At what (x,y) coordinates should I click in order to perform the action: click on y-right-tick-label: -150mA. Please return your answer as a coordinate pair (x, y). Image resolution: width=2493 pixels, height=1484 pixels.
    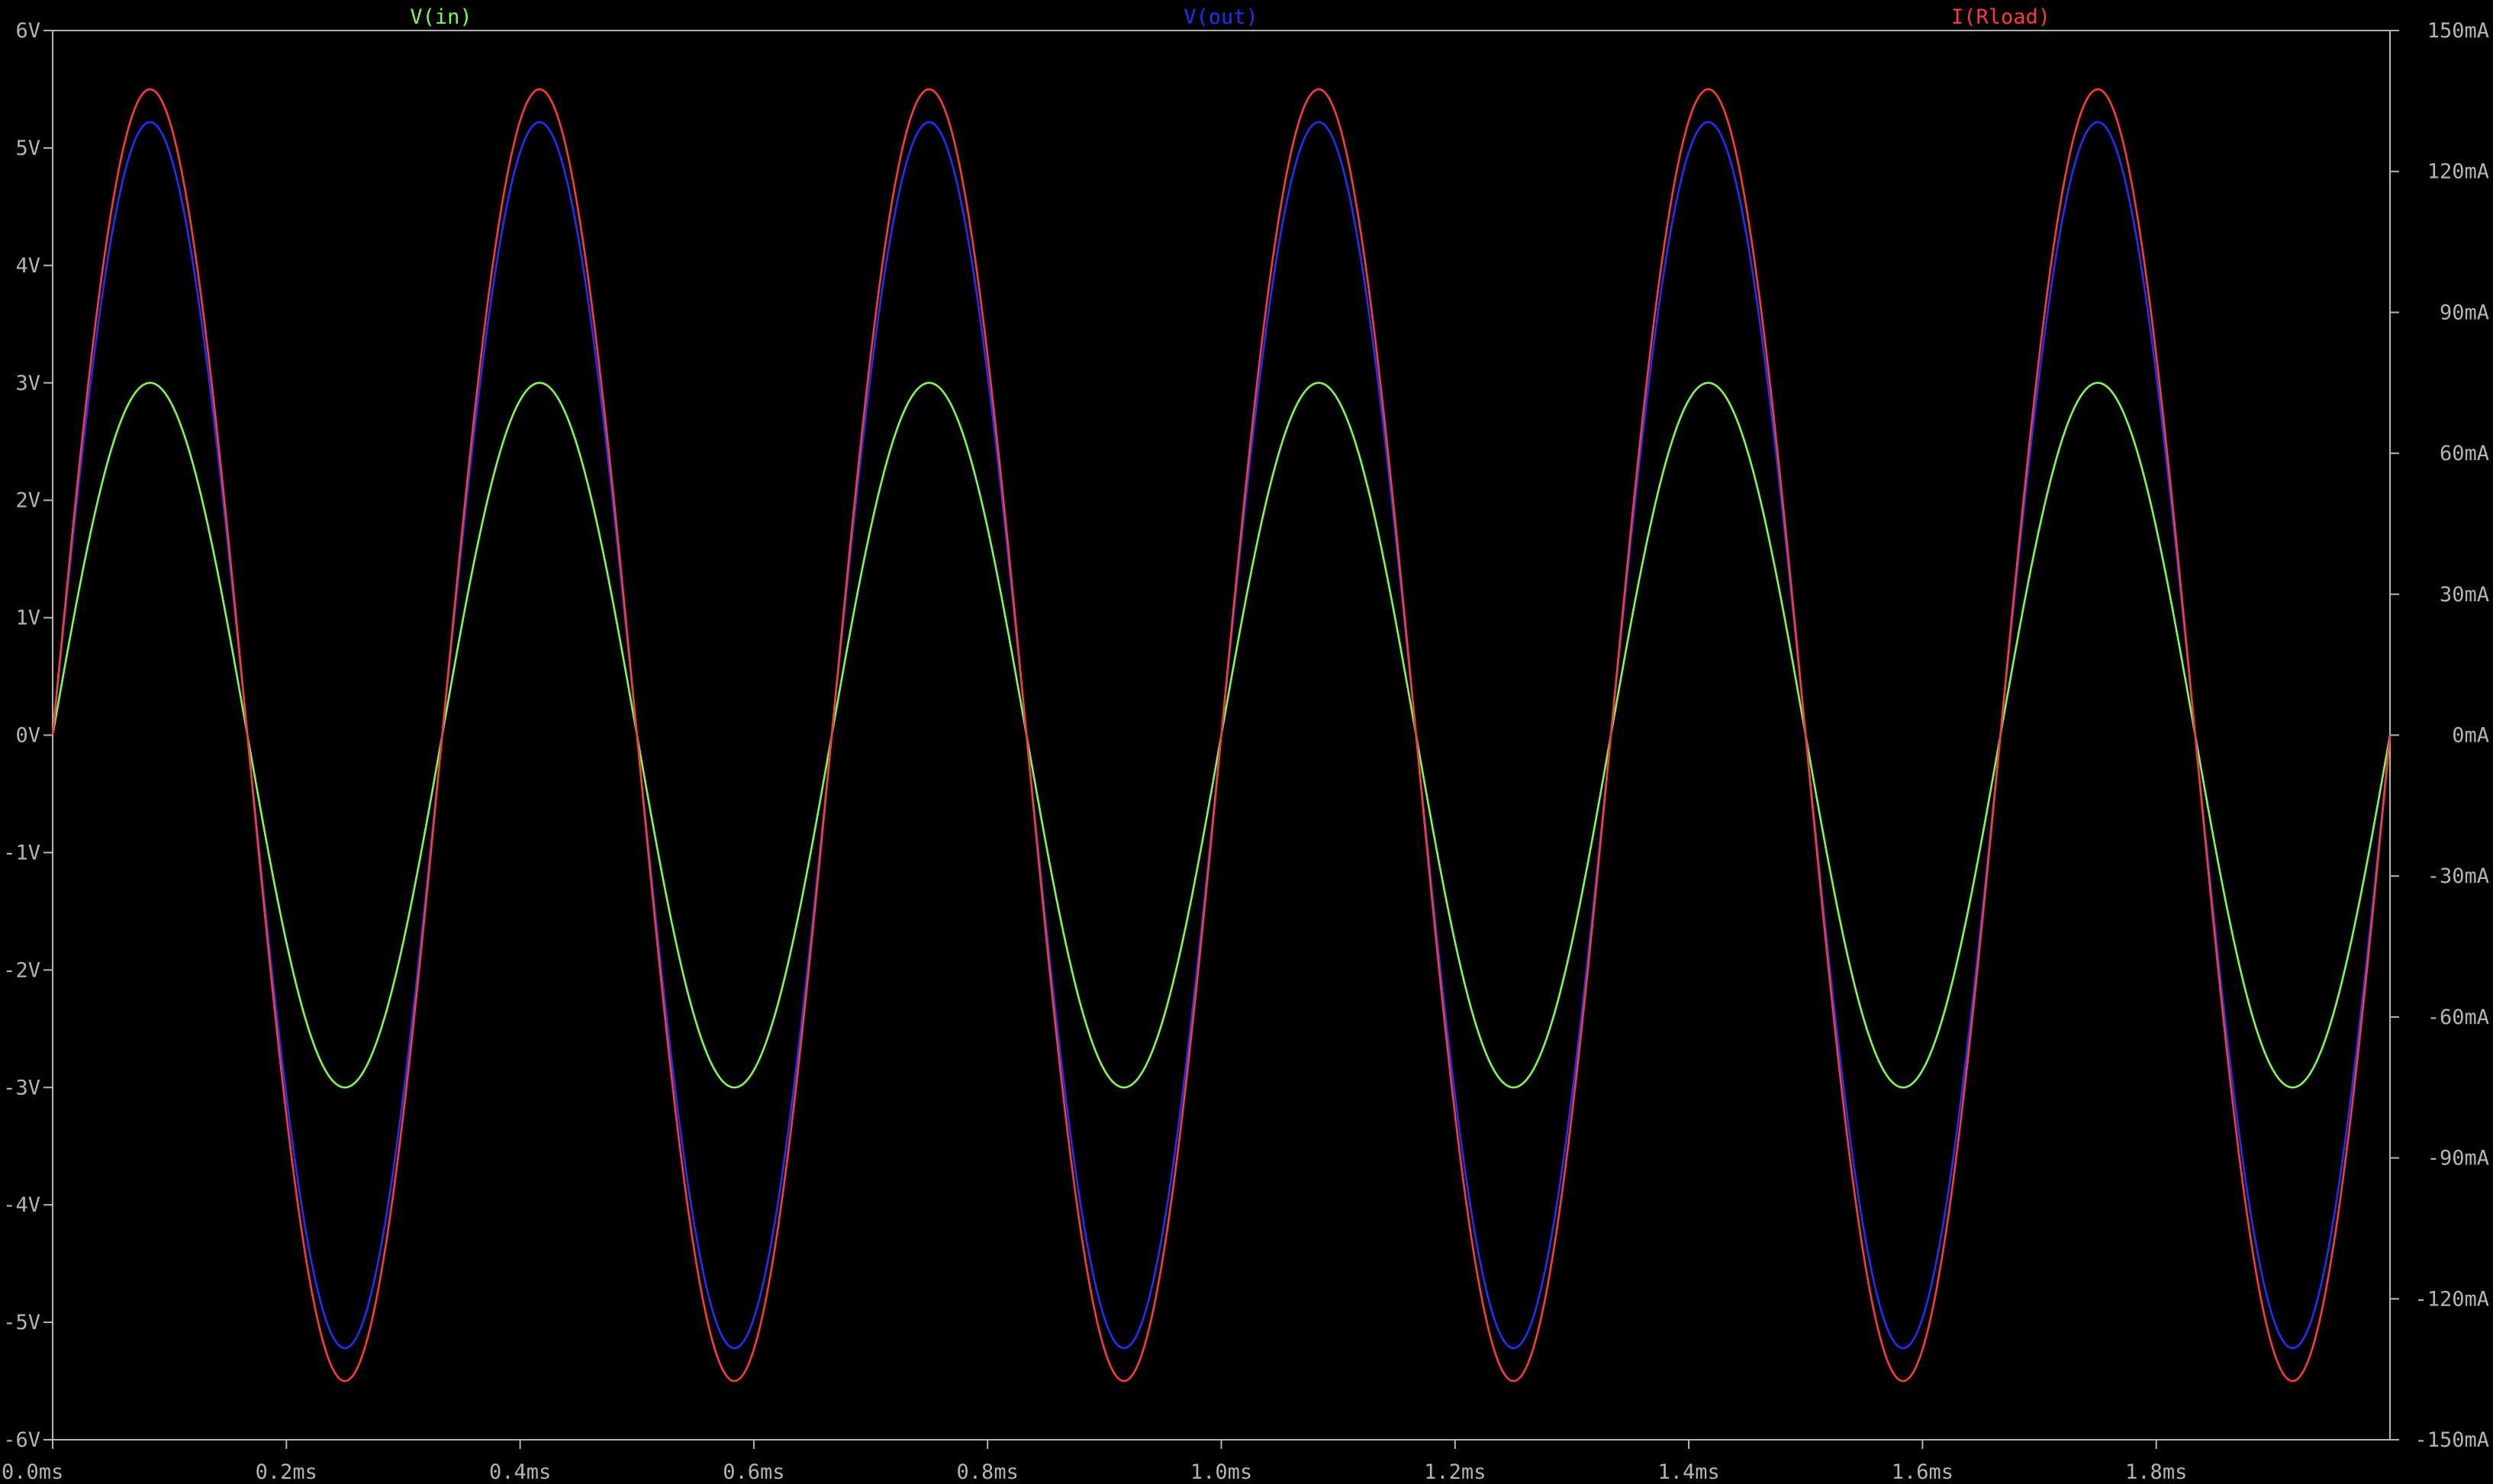
    Looking at the image, I should click on (2451, 1440).